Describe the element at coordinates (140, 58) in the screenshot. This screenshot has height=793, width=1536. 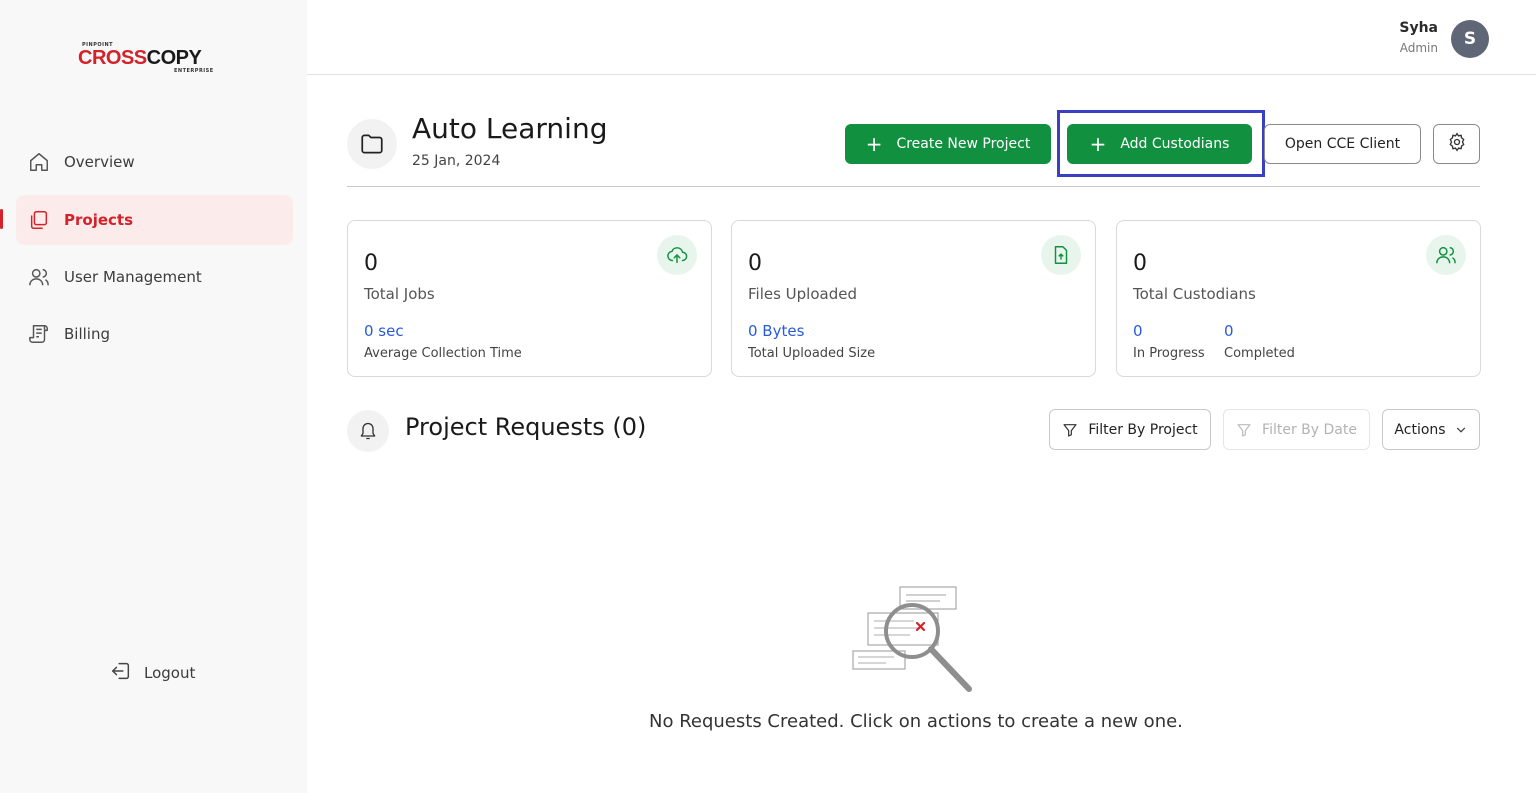
I see `logo-brand: CROSSCOPY` at that location.